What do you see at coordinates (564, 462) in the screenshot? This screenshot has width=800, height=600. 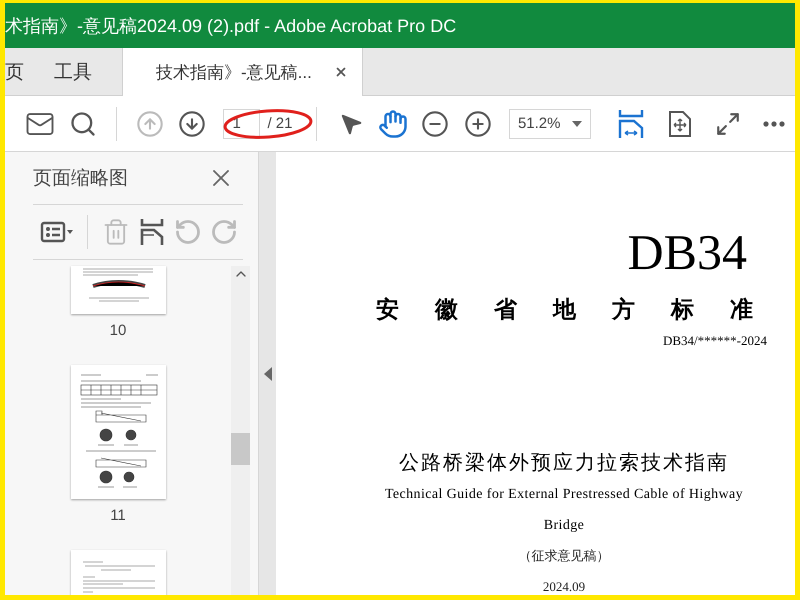 I see `document-title: 公路桥梁体外预应力拉索技术指南` at bounding box center [564, 462].